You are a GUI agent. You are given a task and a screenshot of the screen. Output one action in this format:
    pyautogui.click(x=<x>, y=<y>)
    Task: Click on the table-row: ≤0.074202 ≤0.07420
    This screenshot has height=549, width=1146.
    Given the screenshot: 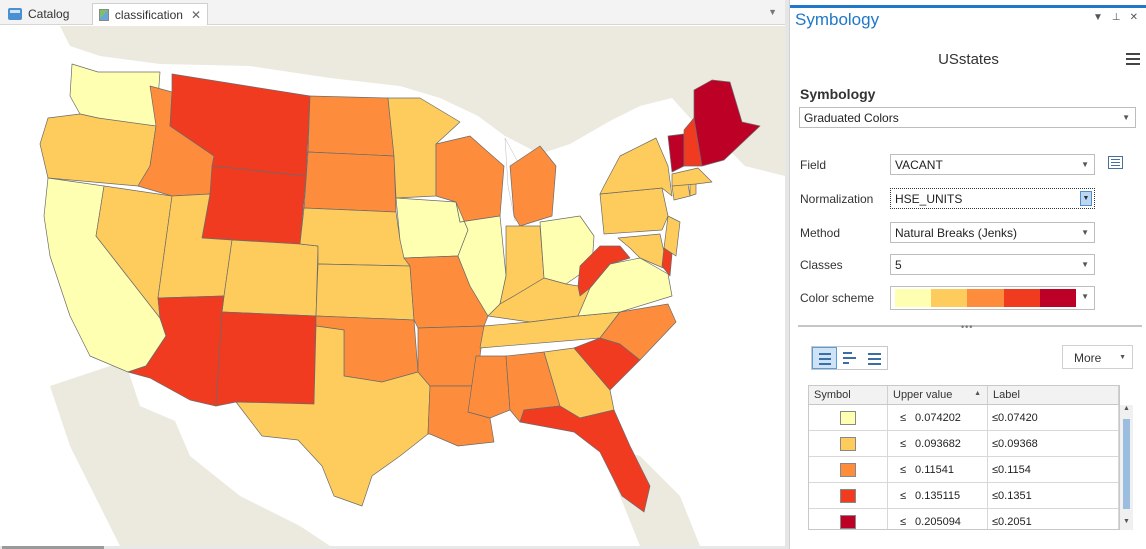 What is the action you would take?
    pyautogui.click(x=964, y=418)
    